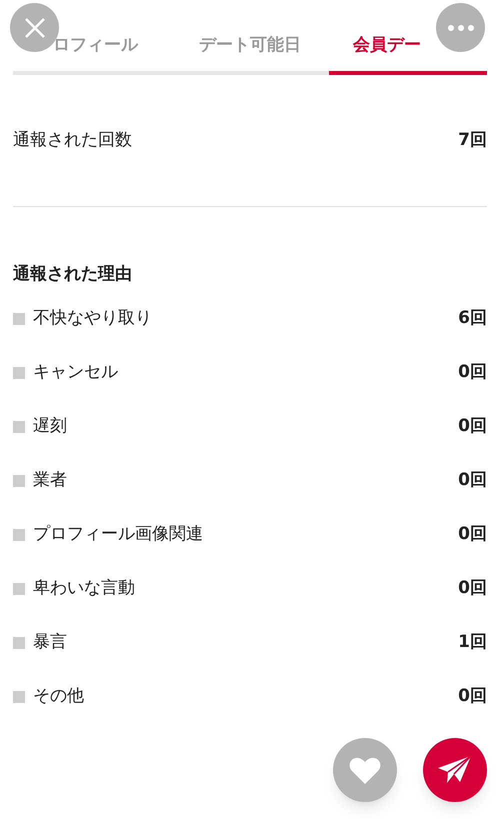 The height and width of the screenshot is (819, 500). I want to click on row-label: 通報された回数, so click(72, 140).